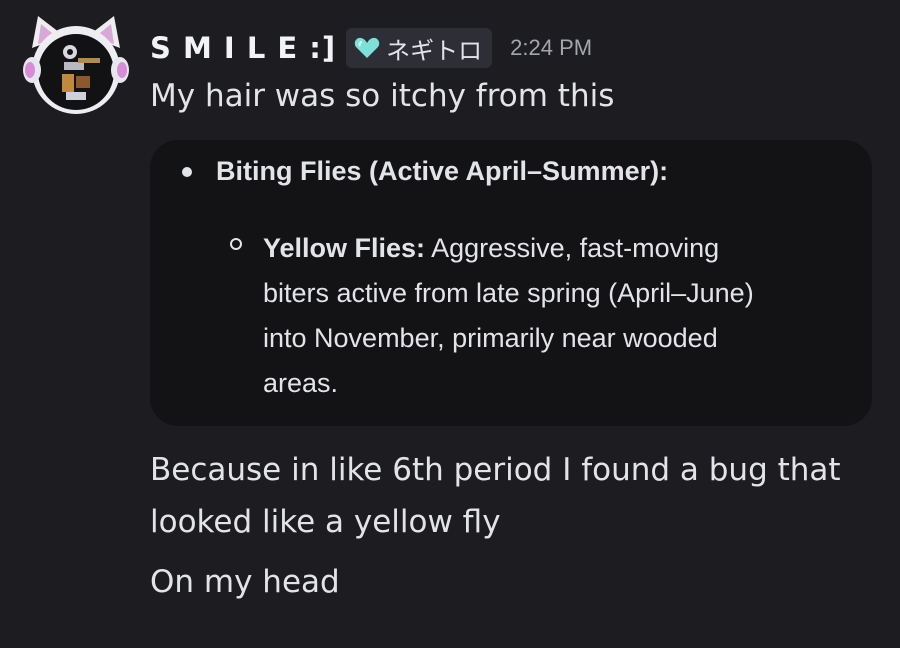 The image size is (900, 648). What do you see at coordinates (245, 582) in the screenshot?
I see `message-text-third: On my head` at bounding box center [245, 582].